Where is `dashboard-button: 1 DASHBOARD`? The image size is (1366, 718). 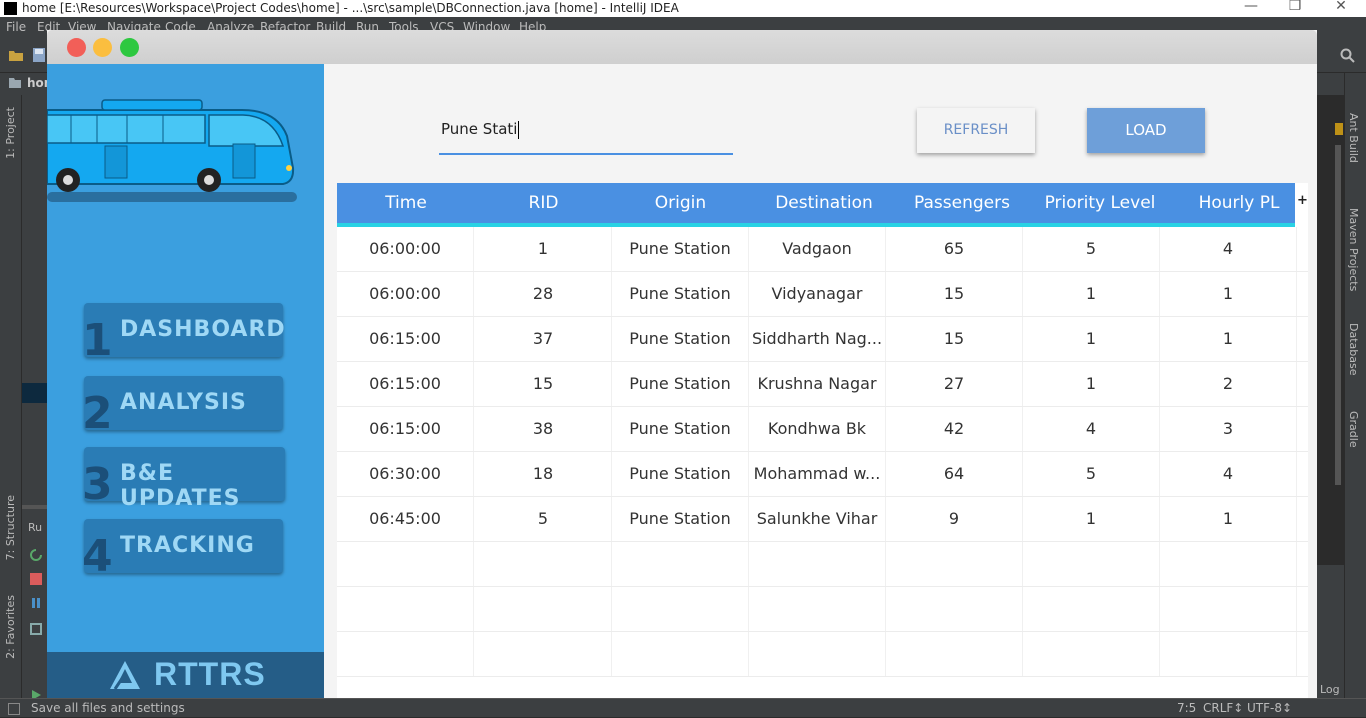
dashboard-button: 1 DASHBOARD is located at coordinates (184, 333).